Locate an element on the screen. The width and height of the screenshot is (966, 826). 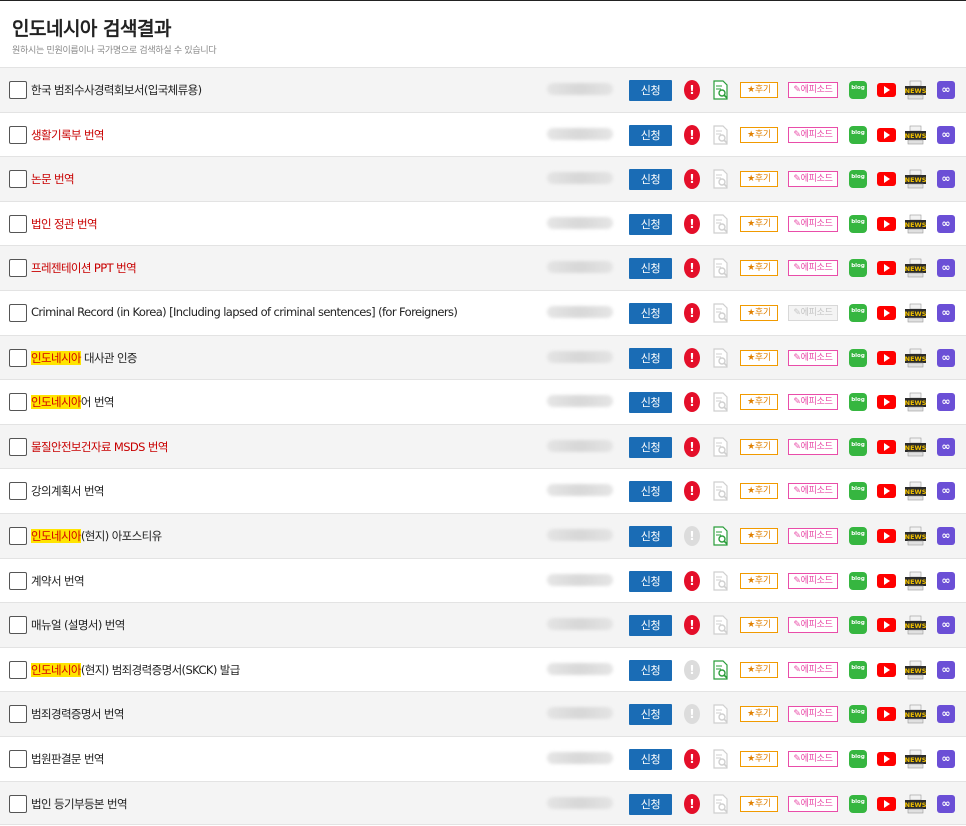
item-name: 한국 범죄수사경력회보서(입국체류용) is located at coordinates (116, 90).